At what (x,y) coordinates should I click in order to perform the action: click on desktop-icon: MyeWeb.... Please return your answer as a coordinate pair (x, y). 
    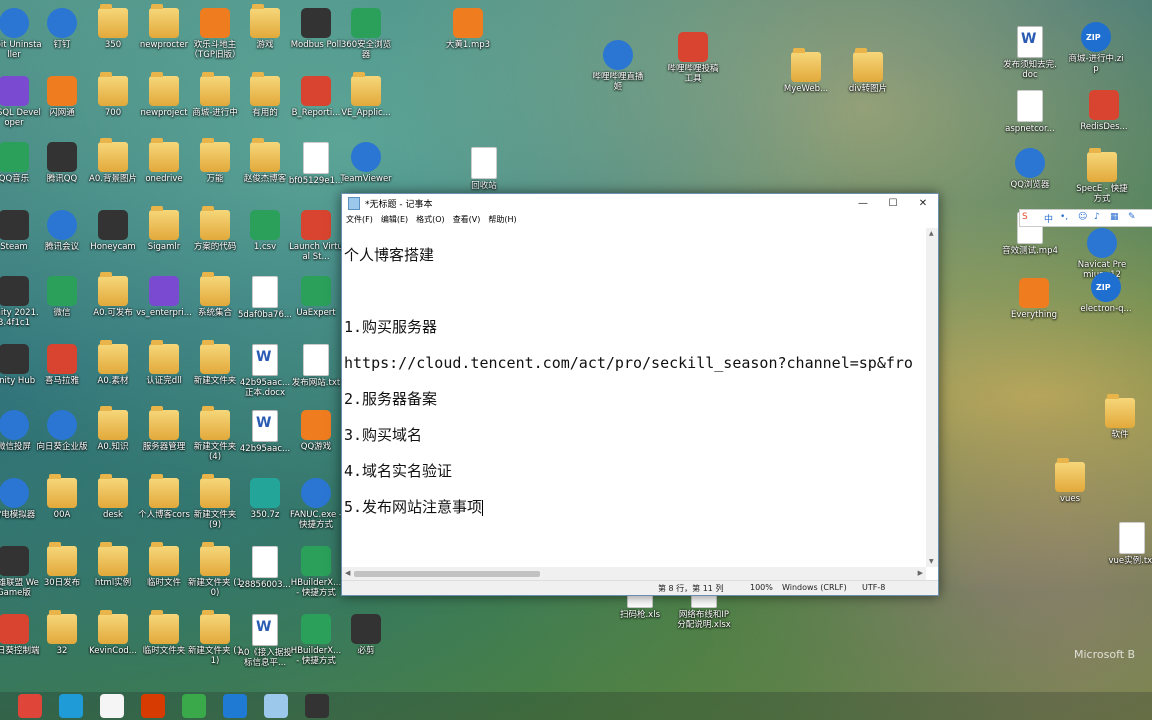
    Looking at the image, I should click on (806, 79).